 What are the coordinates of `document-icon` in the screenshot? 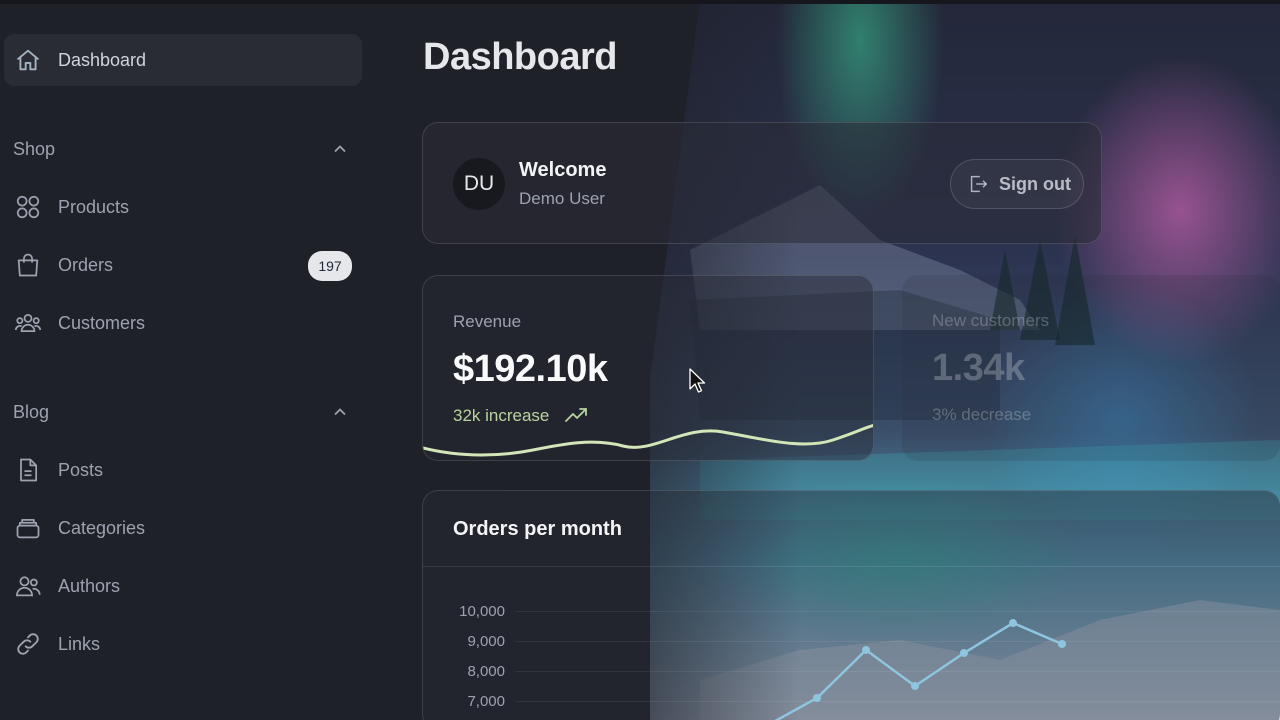 It's located at (29, 470).